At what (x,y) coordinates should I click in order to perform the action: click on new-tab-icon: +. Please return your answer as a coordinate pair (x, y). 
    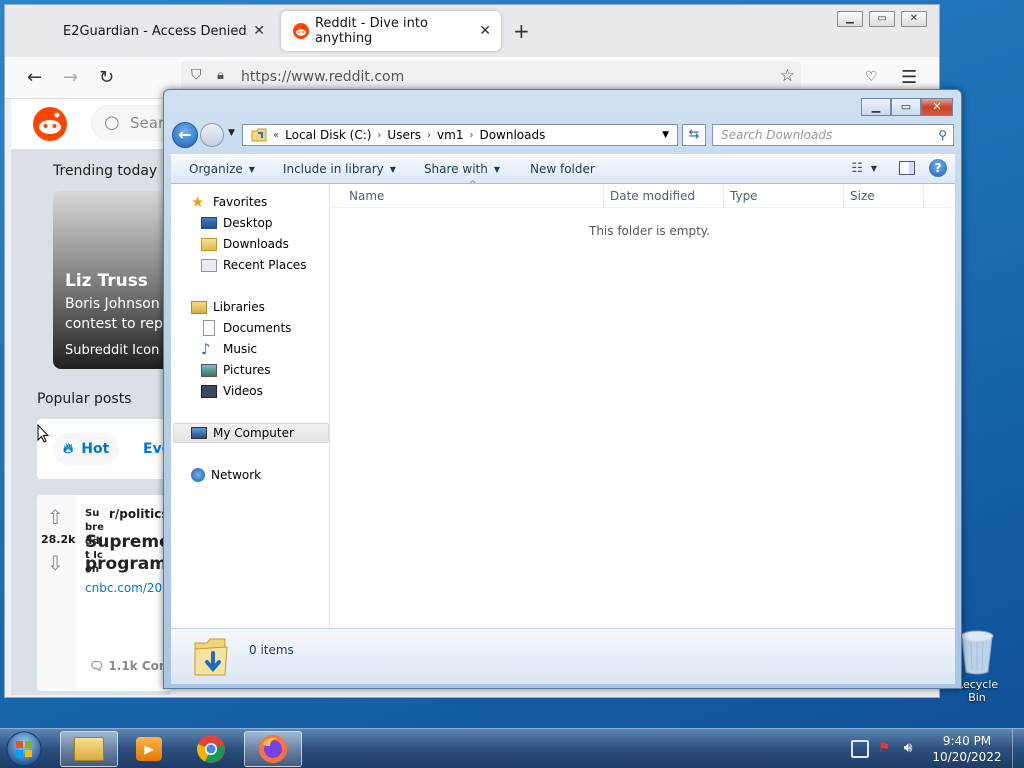
    Looking at the image, I should click on (521, 31).